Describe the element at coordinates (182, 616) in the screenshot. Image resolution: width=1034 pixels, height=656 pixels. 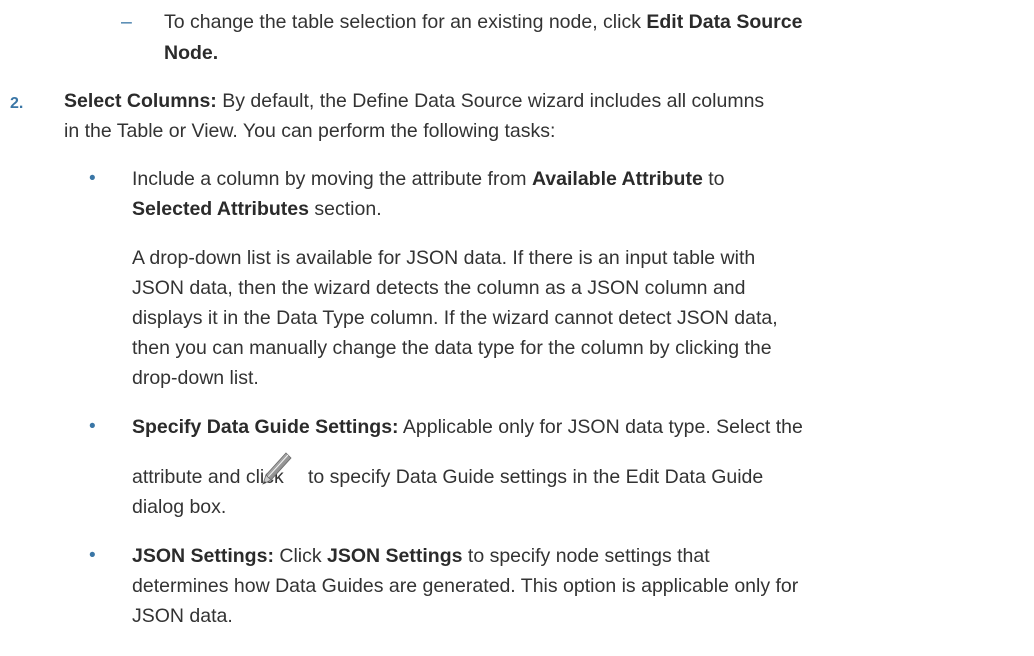
I see `bullet3-line-3: JSON data.` at that location.